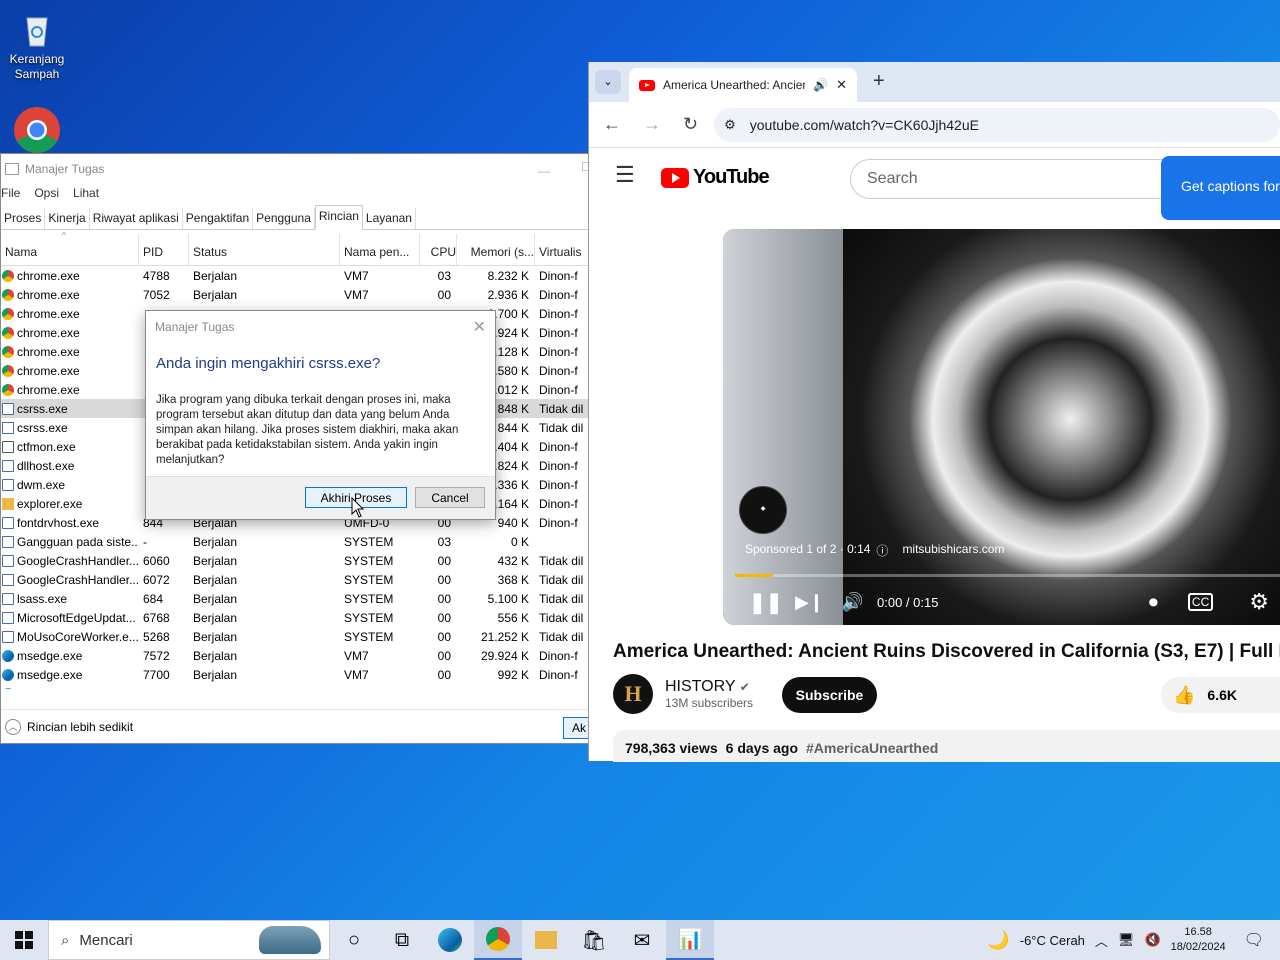  I want to click on tab-performance: Kinerja, so click(67, 218).